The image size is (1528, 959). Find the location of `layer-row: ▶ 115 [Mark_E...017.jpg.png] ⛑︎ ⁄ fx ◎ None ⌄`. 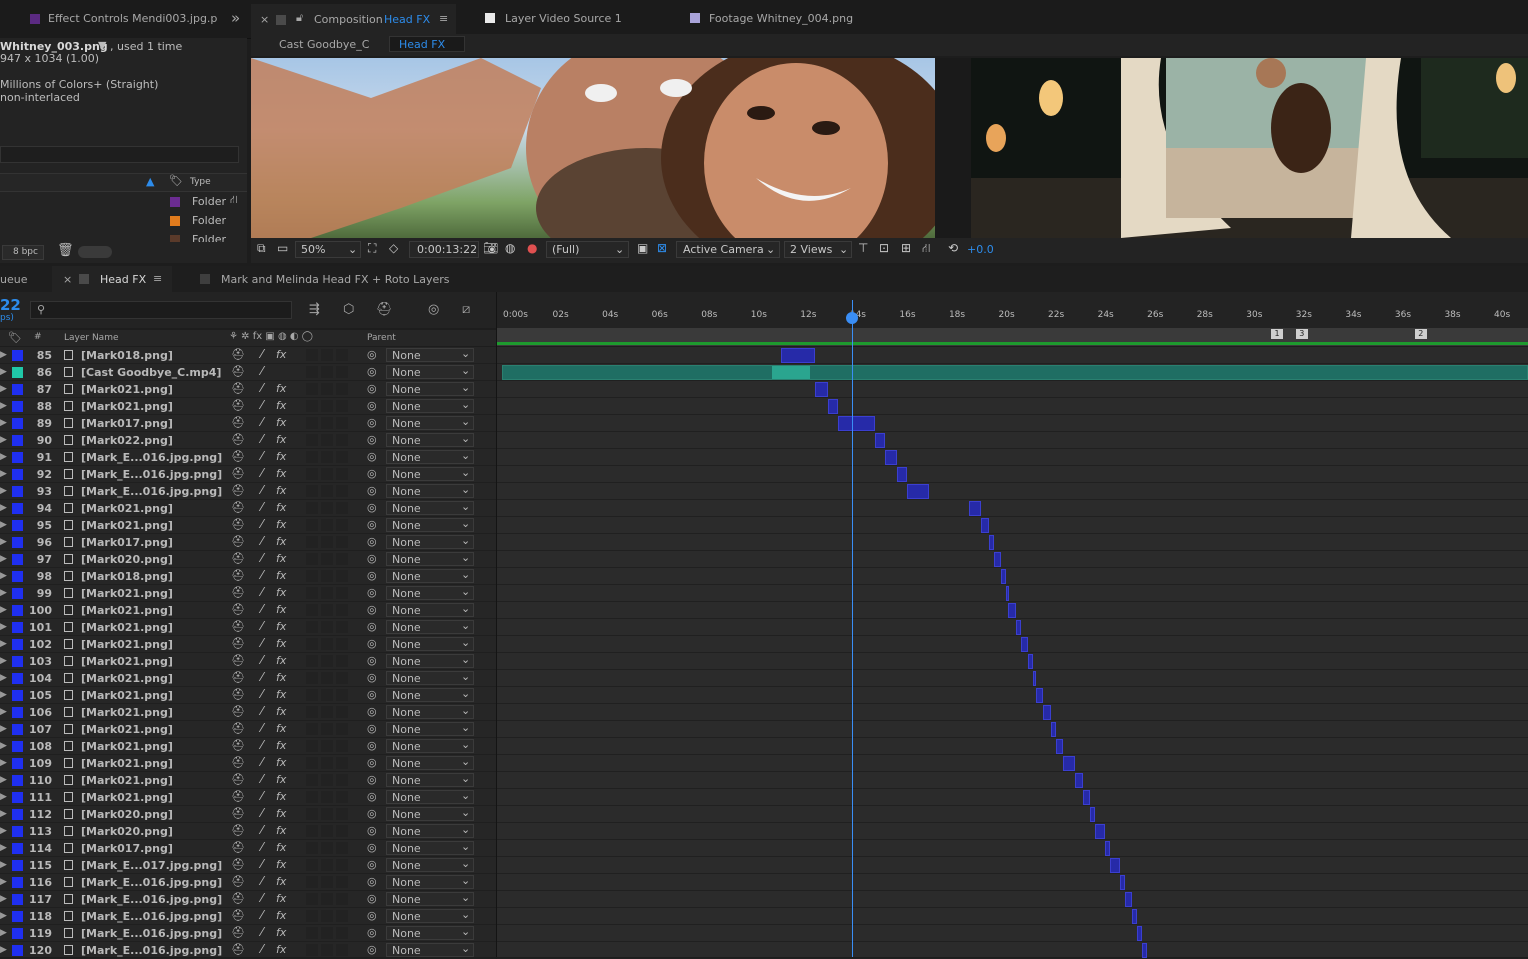

layer-row: ▶ 115 [Mark_E...017.jpg.png] ⛑︎ ⁄ fx ◎ None ⌄ is located at coordinates (248, 865).